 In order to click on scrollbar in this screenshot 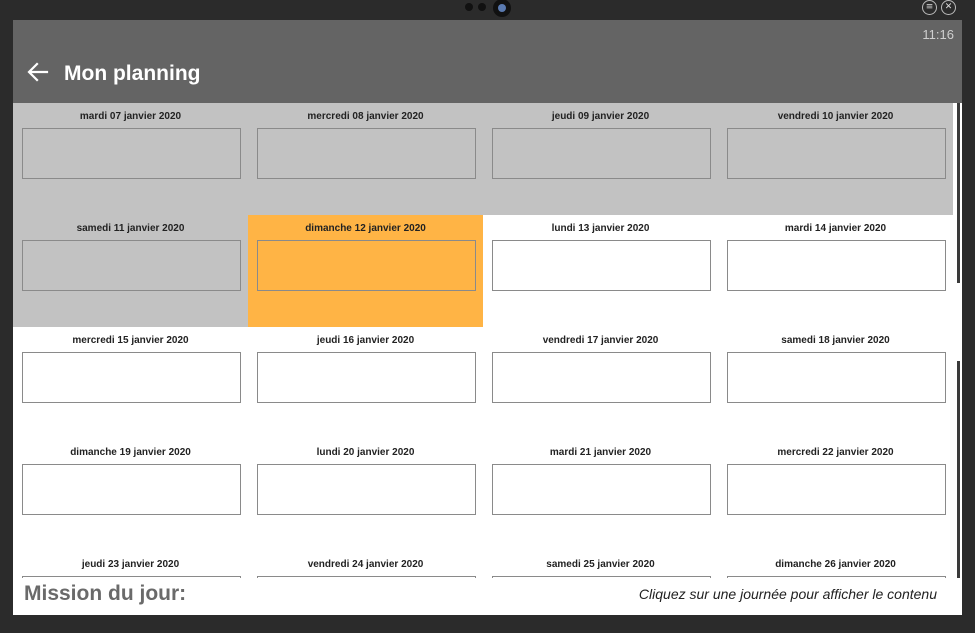, I will do `click(958, 340)`.